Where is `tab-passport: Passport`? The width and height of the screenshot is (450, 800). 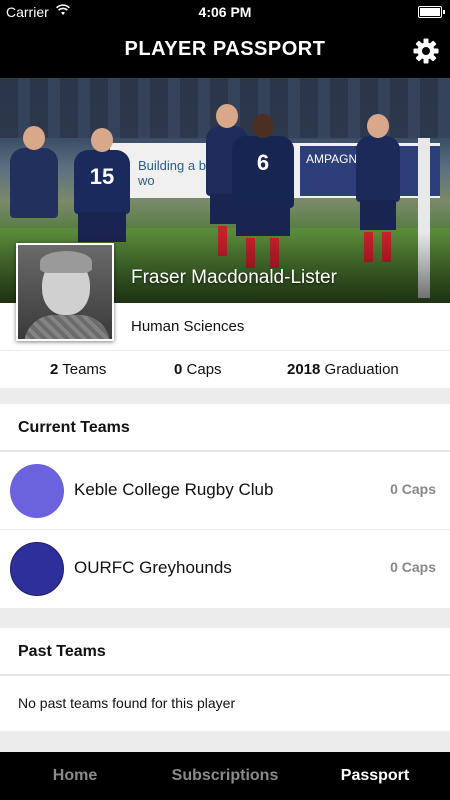 tab-passport: Passport is located at coordinates (375, 776).